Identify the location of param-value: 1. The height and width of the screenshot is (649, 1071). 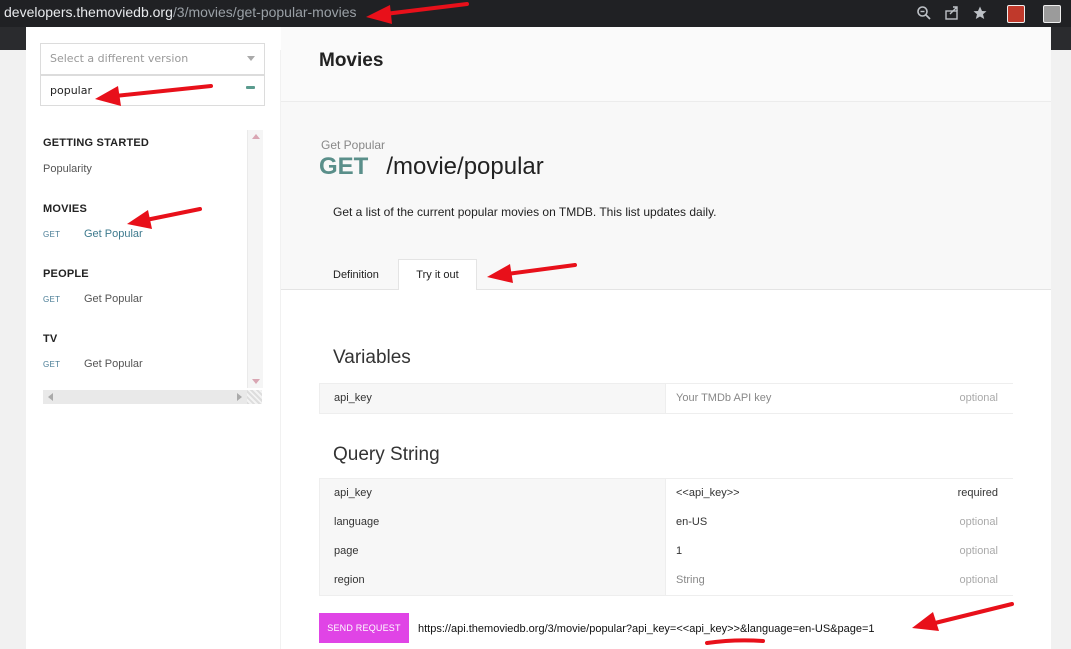
(679, 551).